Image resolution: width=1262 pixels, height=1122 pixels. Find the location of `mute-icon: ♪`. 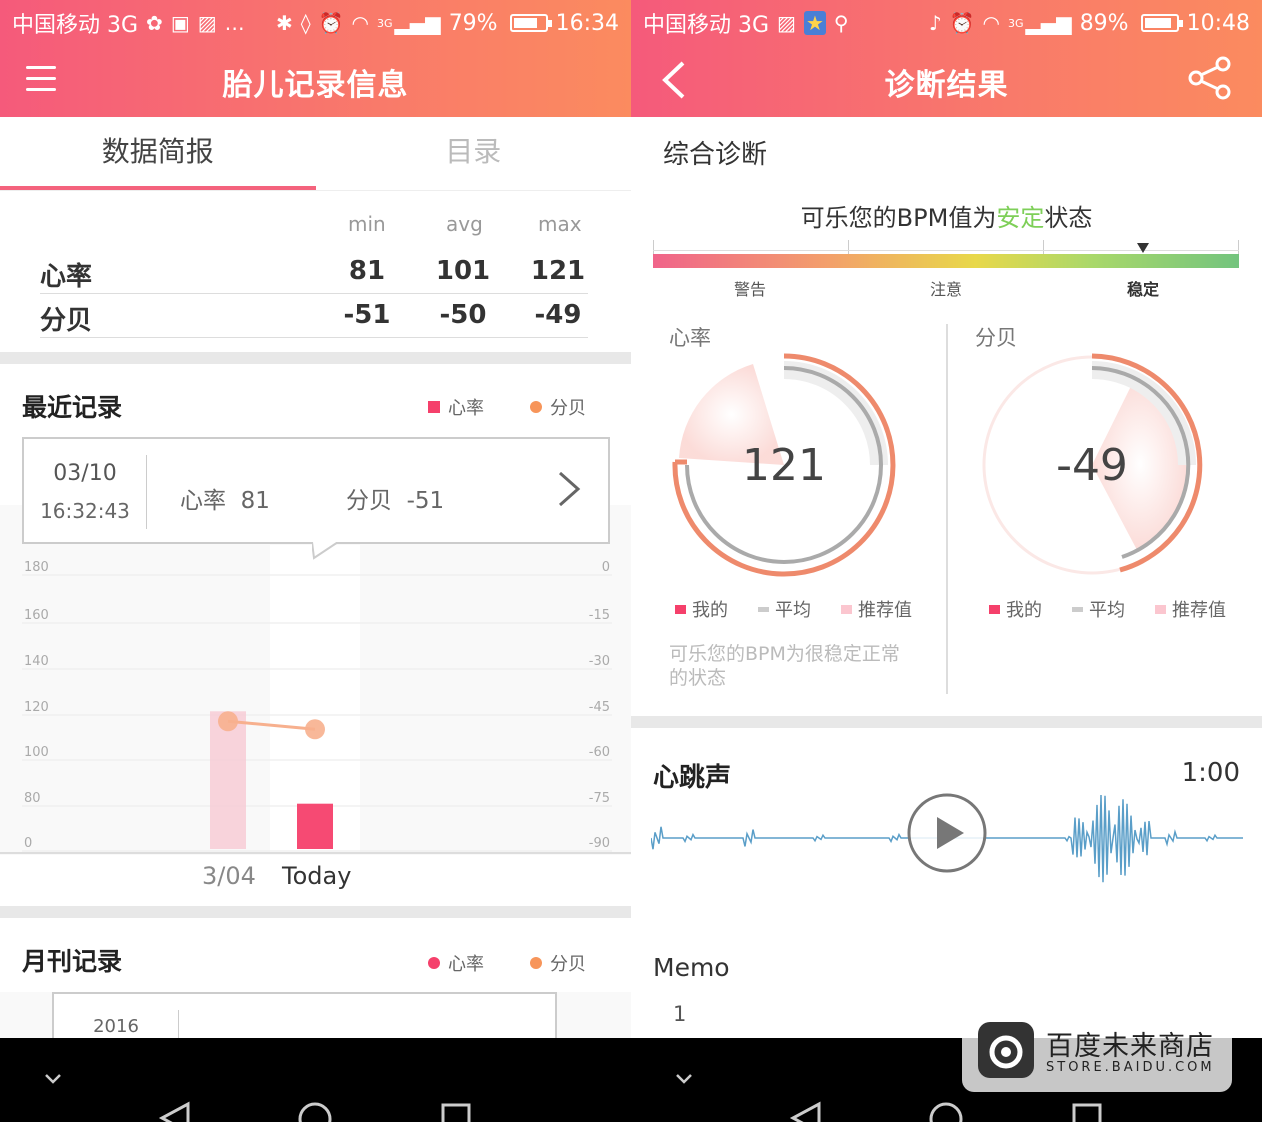

mute-icon: ♪ is located at coordinates (935, 23).